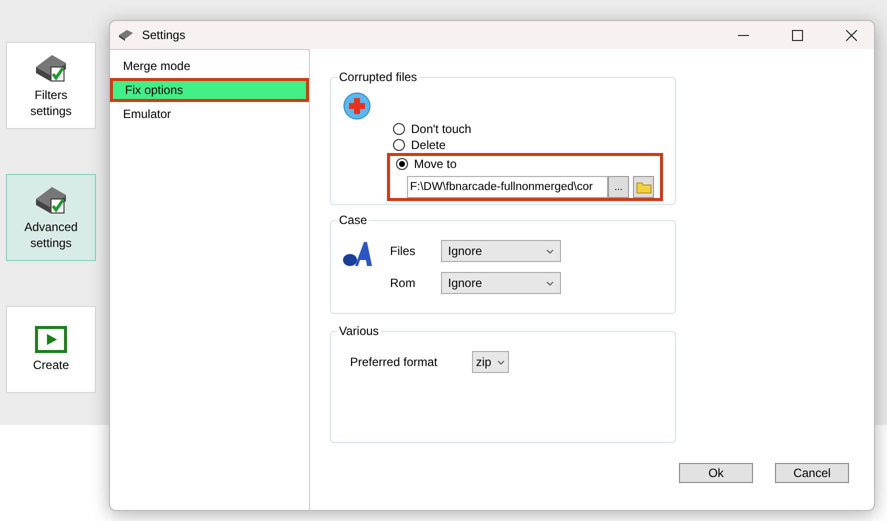  Describe the element at coordinates (51, 339) in the screenshot. I see `play-icon` at that location.